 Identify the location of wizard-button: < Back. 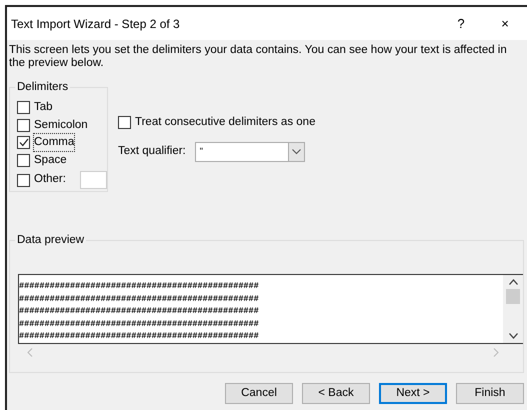
(336, 393).